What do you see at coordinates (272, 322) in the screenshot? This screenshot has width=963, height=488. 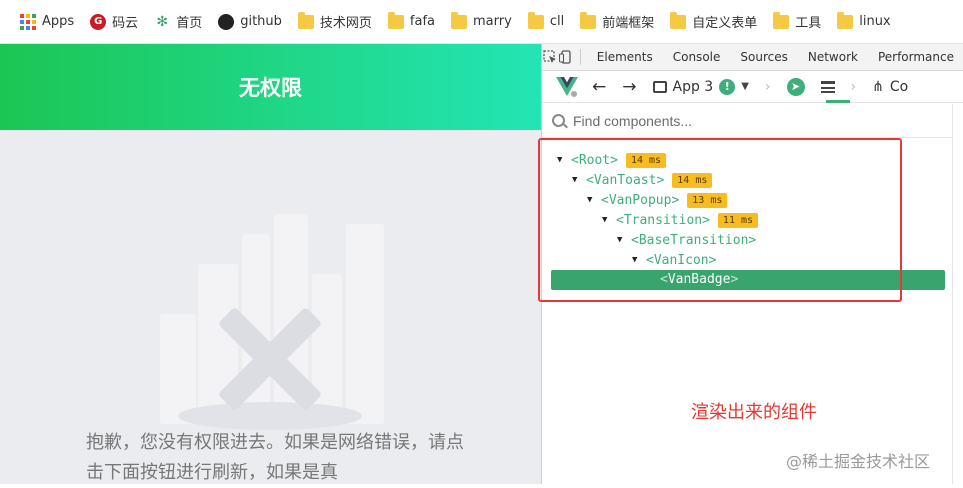 I see `no-permission-illustration` at bounding box center [272, 322].